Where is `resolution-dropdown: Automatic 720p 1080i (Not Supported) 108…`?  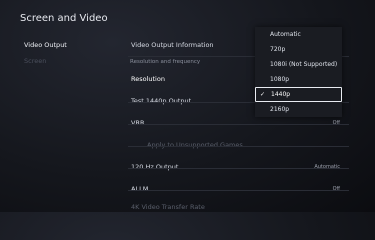 resolution-dropdown: Automatic 720p 1080i (Not Supported) 108… is located at coordinates (298, 72).